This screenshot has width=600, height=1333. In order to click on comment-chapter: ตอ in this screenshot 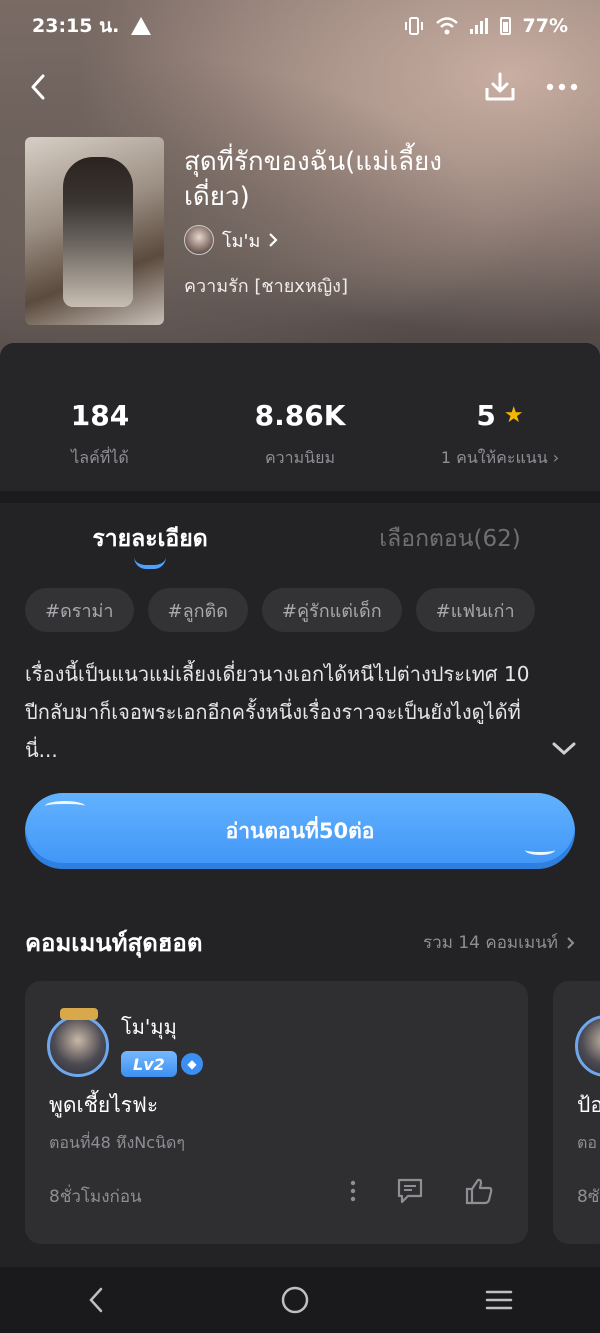, I will do `click(587, 1142)`.